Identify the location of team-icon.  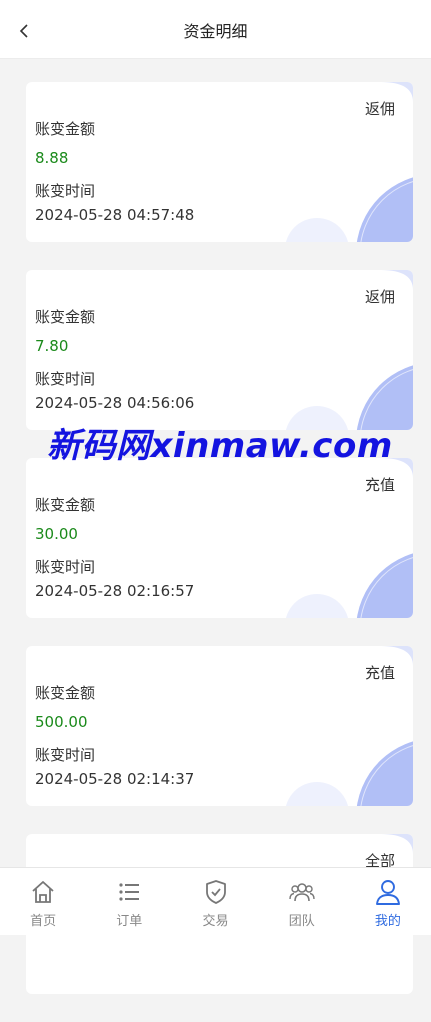
(302, 892).